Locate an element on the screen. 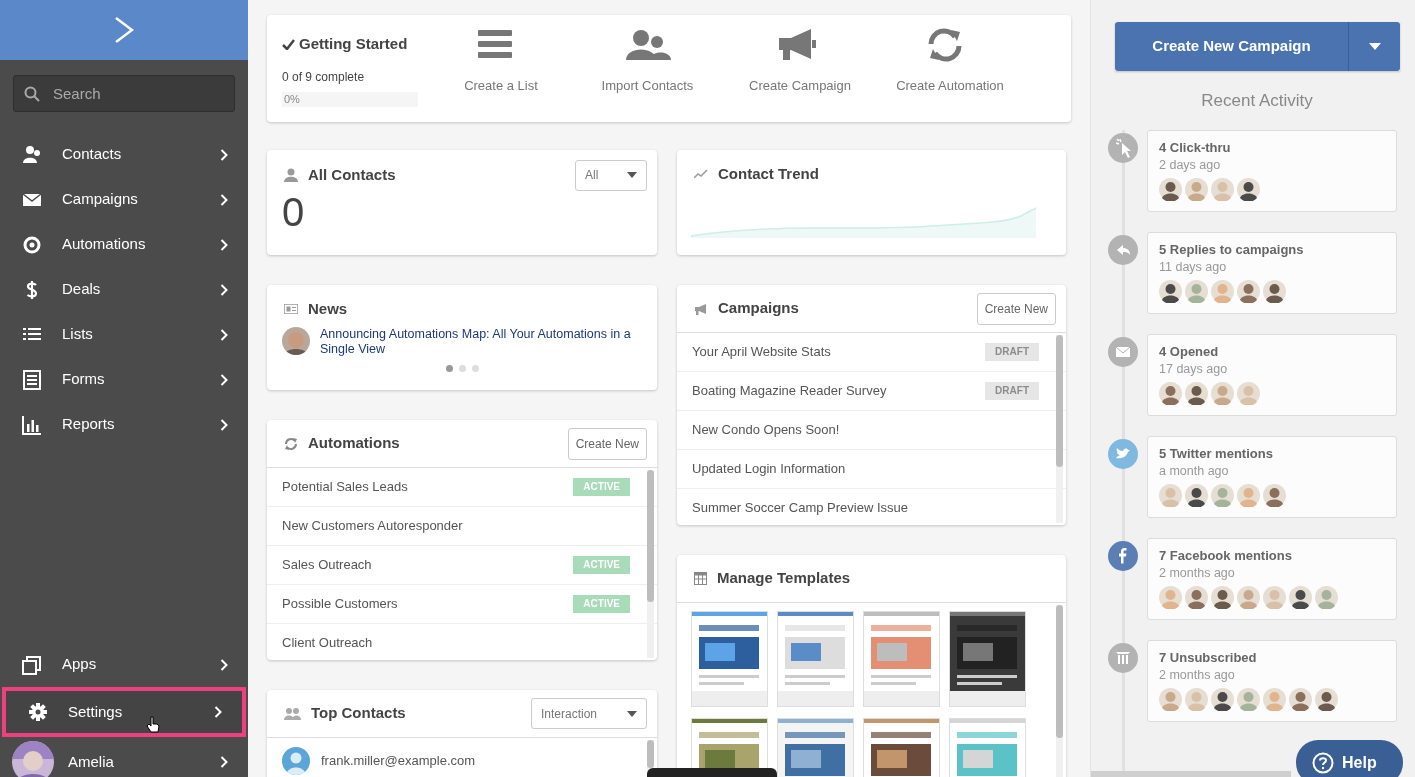  card-title: Automations is located at coordinates (354, 443).